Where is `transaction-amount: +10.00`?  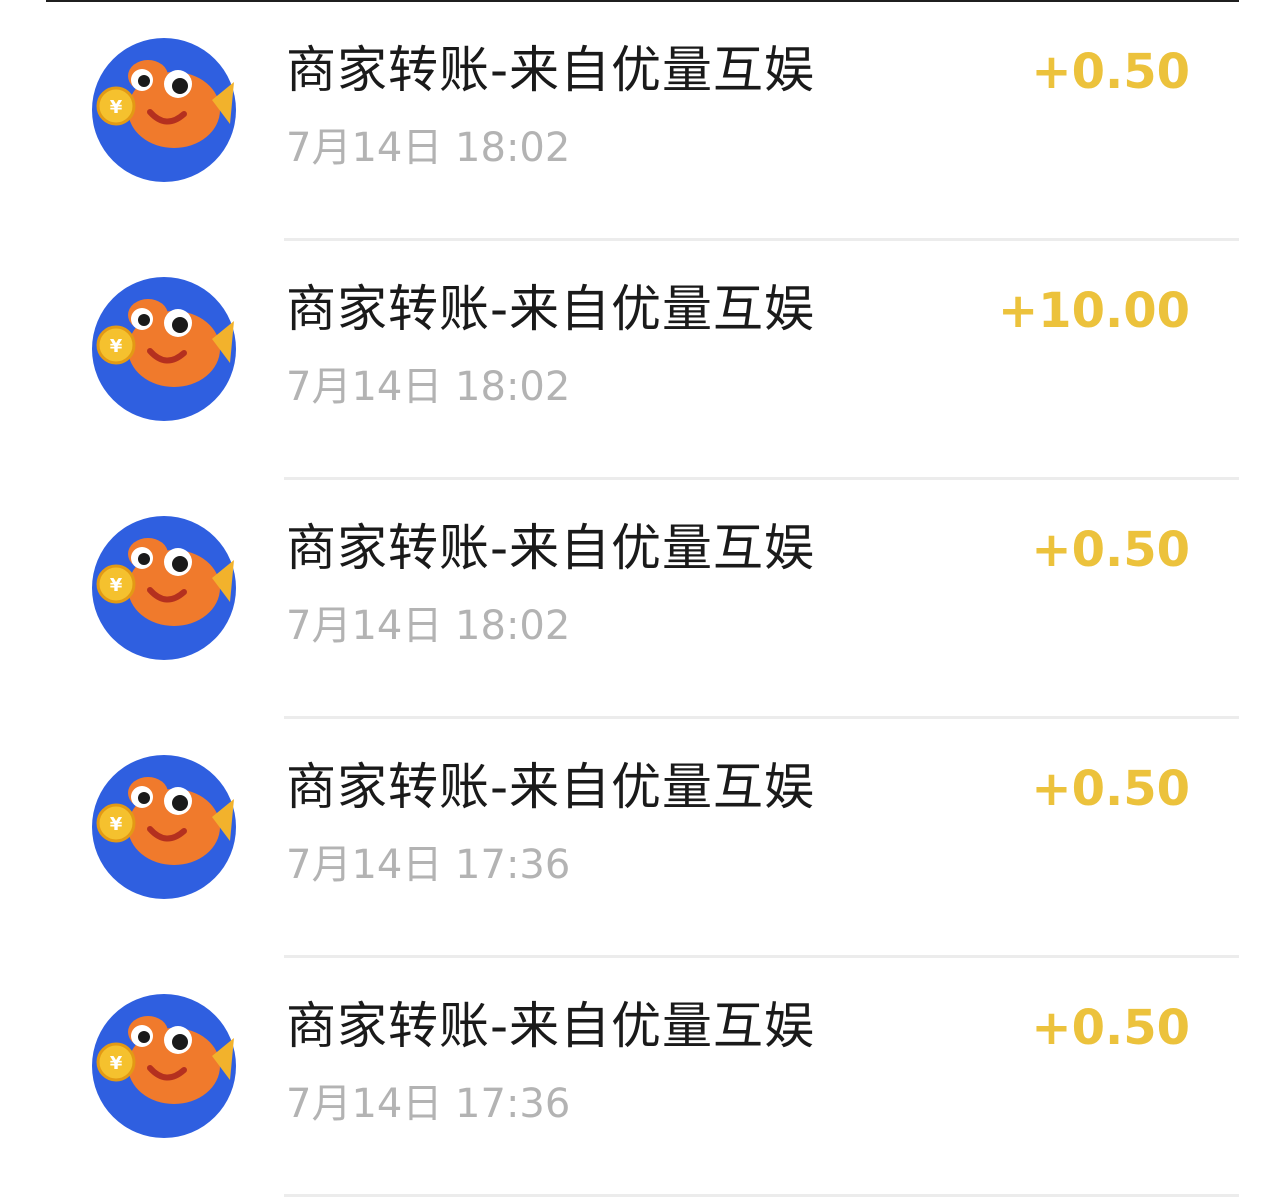 transaction-amount: +10.00 is located at coordinates (1093, 311).